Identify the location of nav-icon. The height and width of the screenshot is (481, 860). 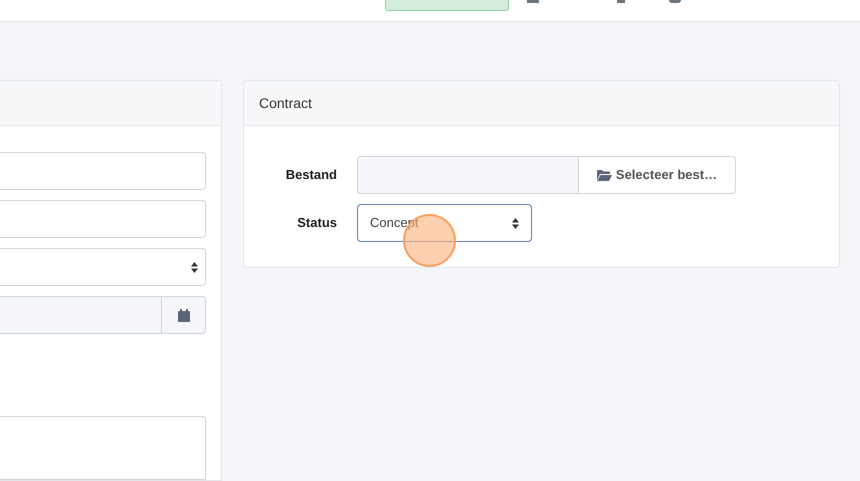
(675, 1).